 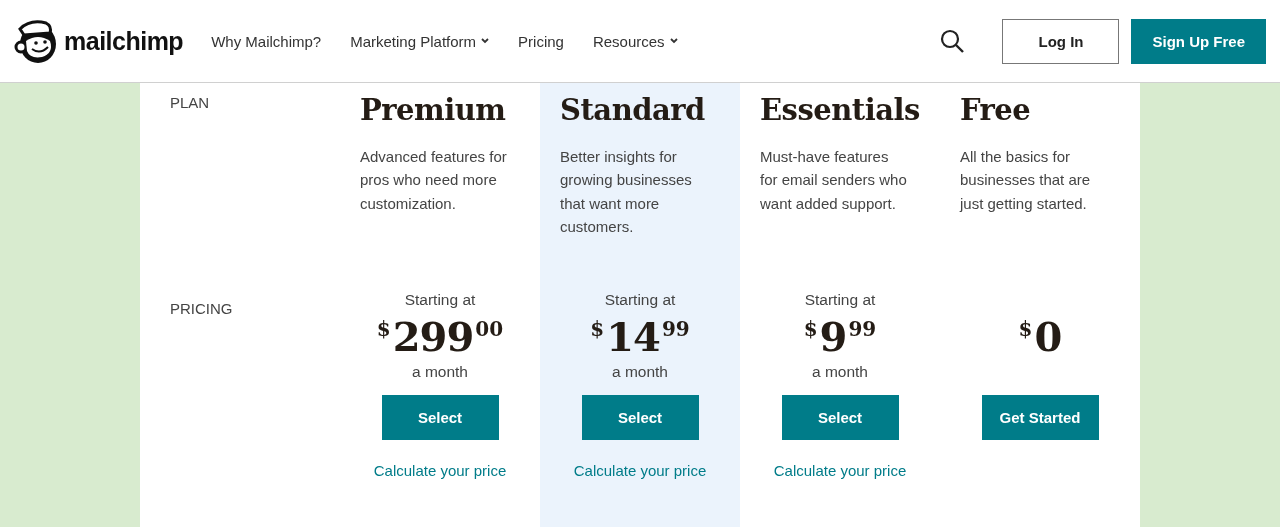 I want to click on plan-description: Advanced features for pros who need more customization., so click(x=434, y=180).